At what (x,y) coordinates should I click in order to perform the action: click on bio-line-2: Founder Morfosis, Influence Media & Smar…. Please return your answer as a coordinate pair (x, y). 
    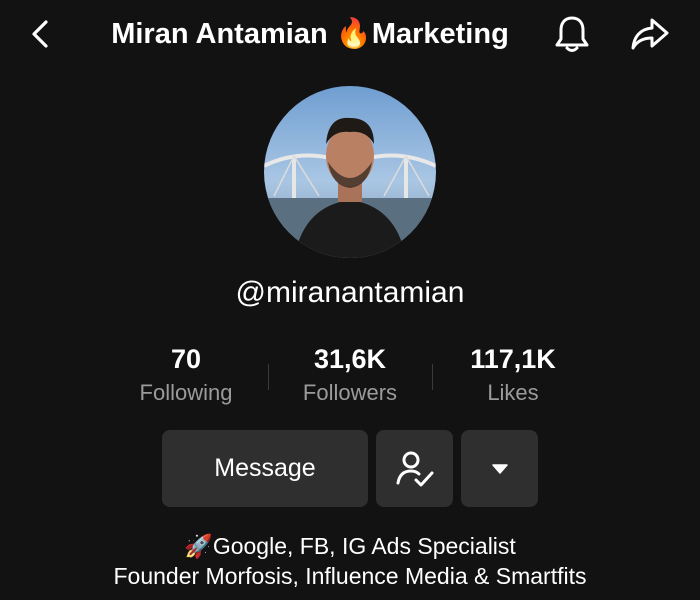
    Looking at the image, I should click on (350, 576).